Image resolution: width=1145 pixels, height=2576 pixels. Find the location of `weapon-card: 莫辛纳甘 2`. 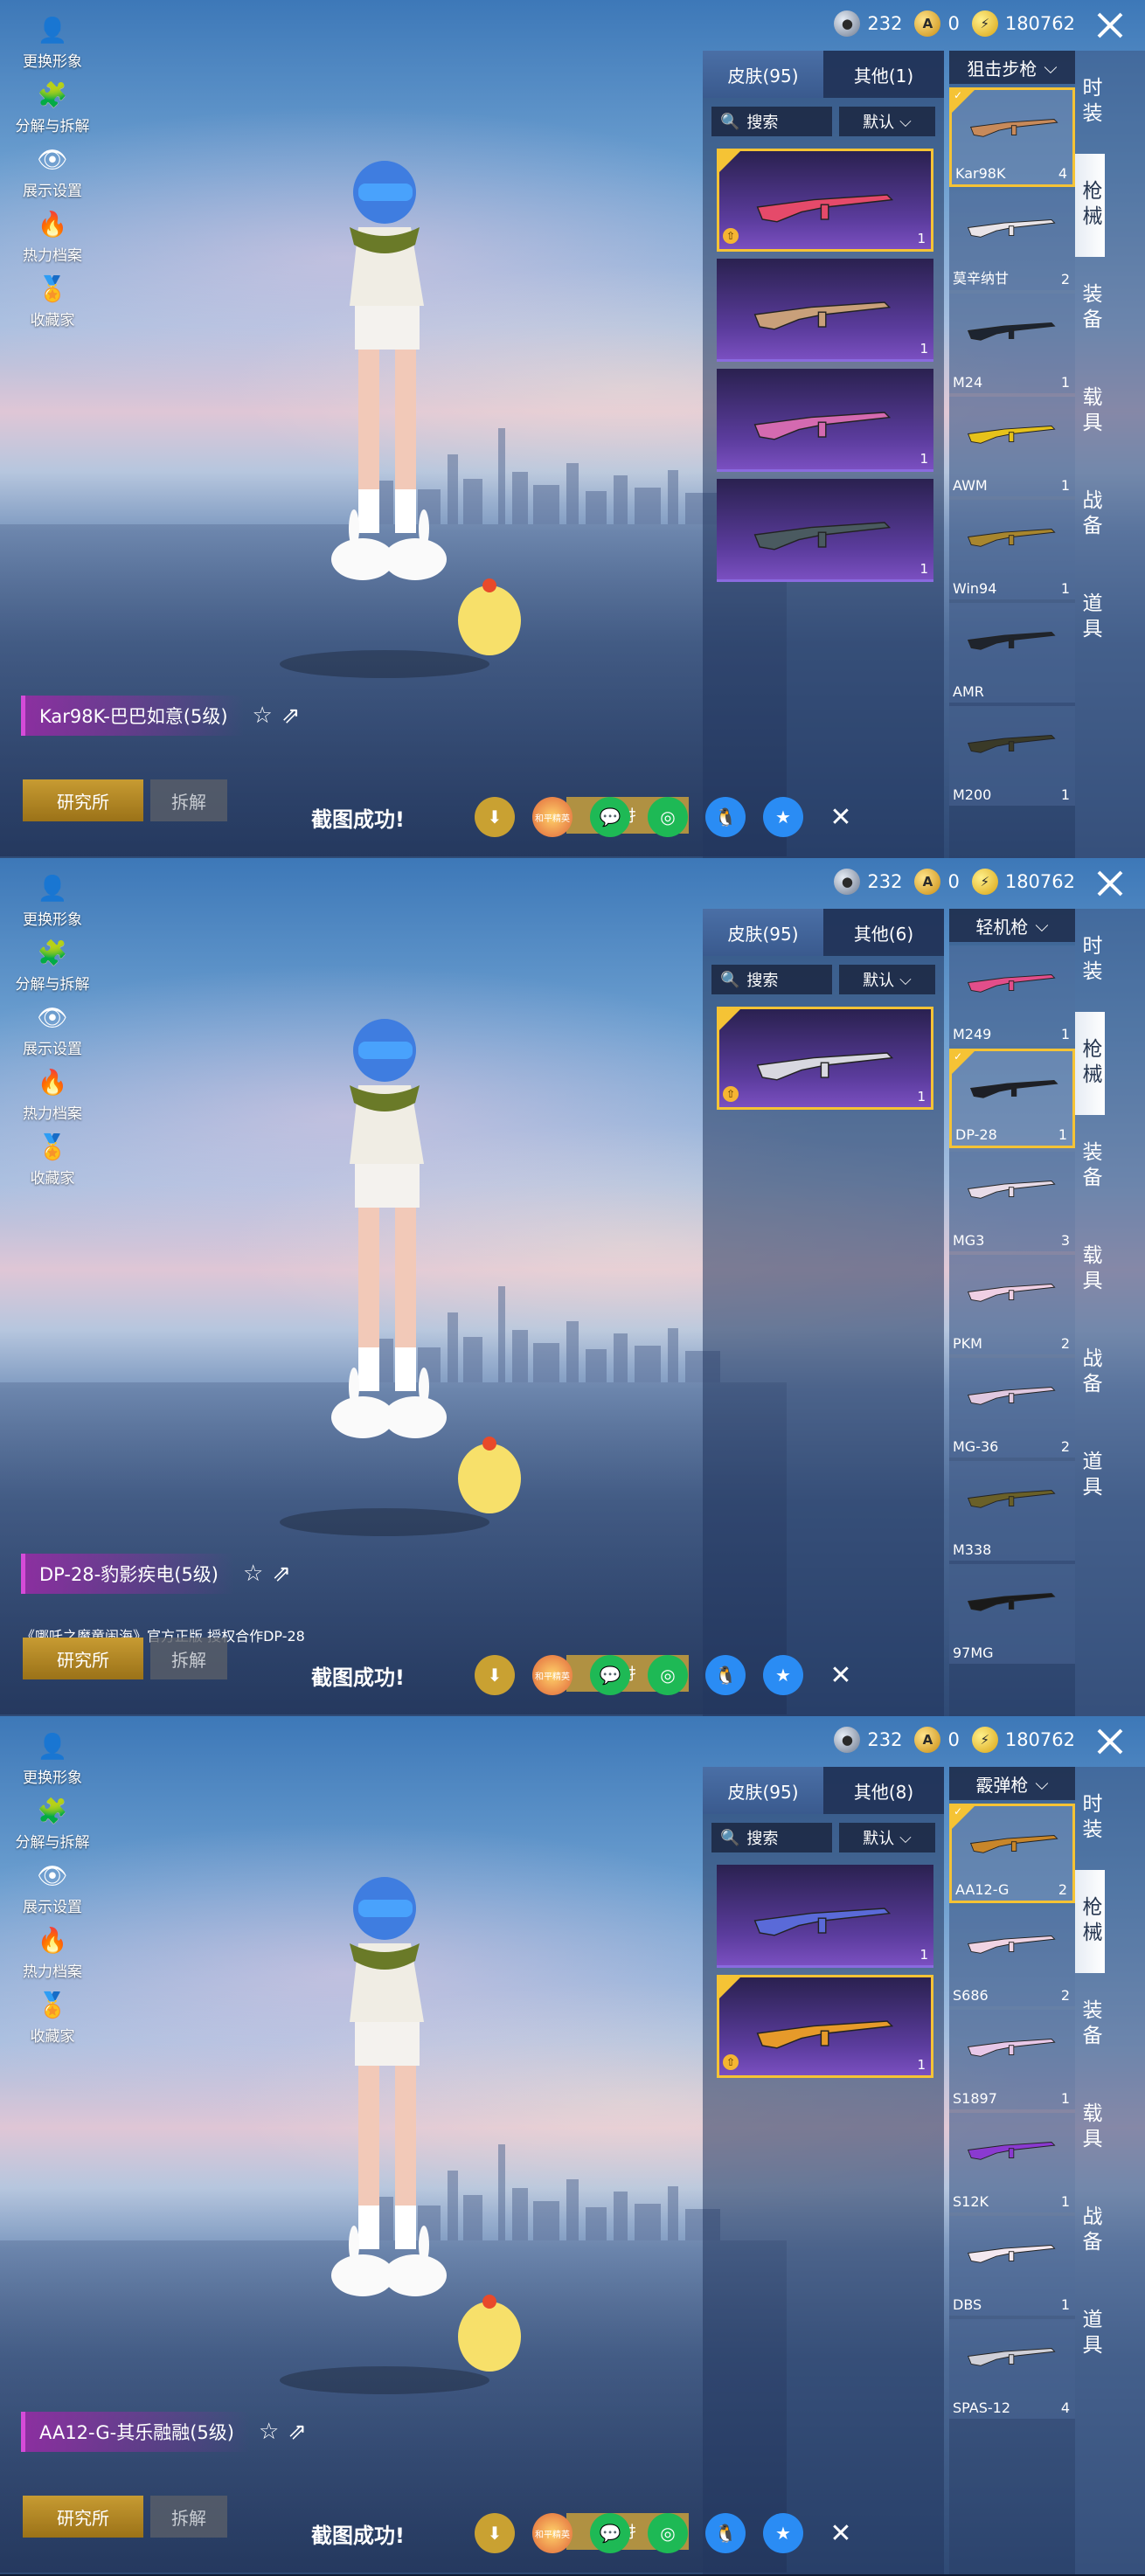

weapon-card: 莫辛纳甘 2 is located at coordinates (1012, 240).